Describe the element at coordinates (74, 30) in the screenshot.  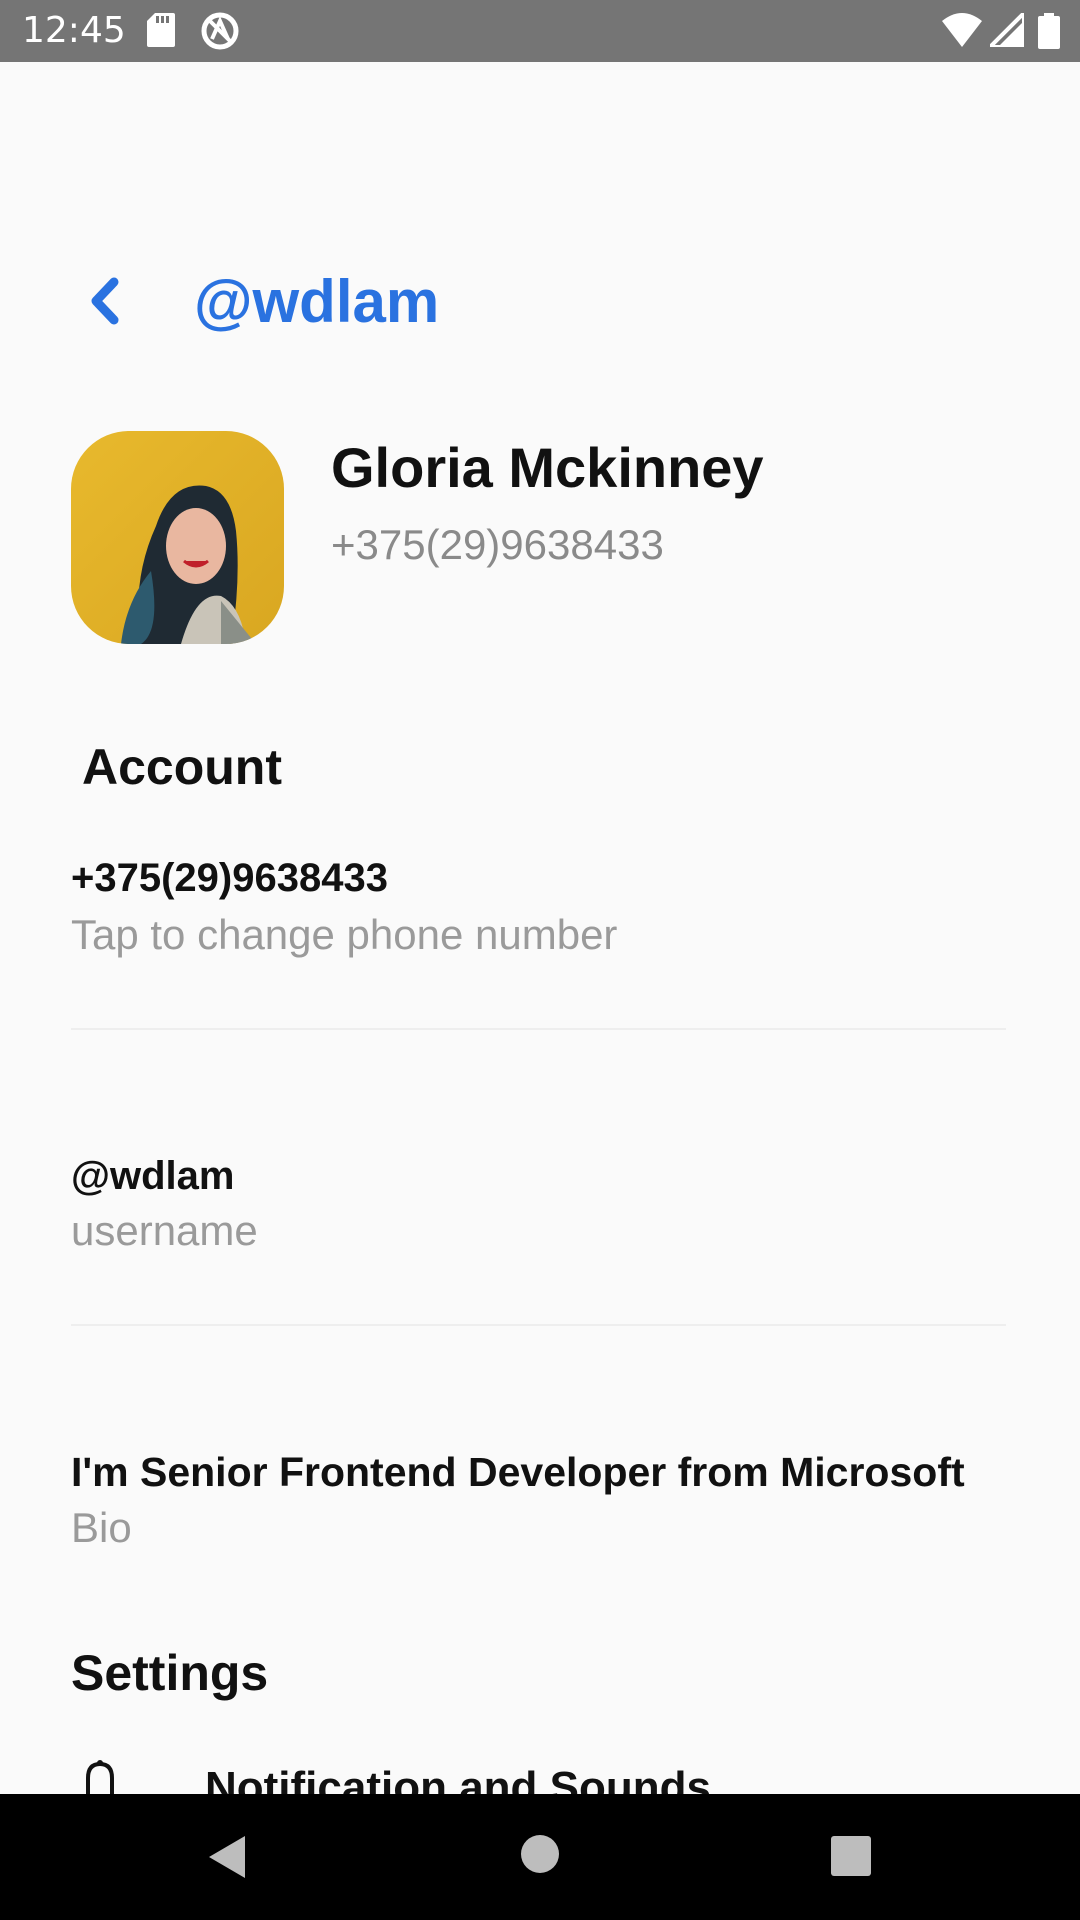
I see `status-time: 12:45` at that location.